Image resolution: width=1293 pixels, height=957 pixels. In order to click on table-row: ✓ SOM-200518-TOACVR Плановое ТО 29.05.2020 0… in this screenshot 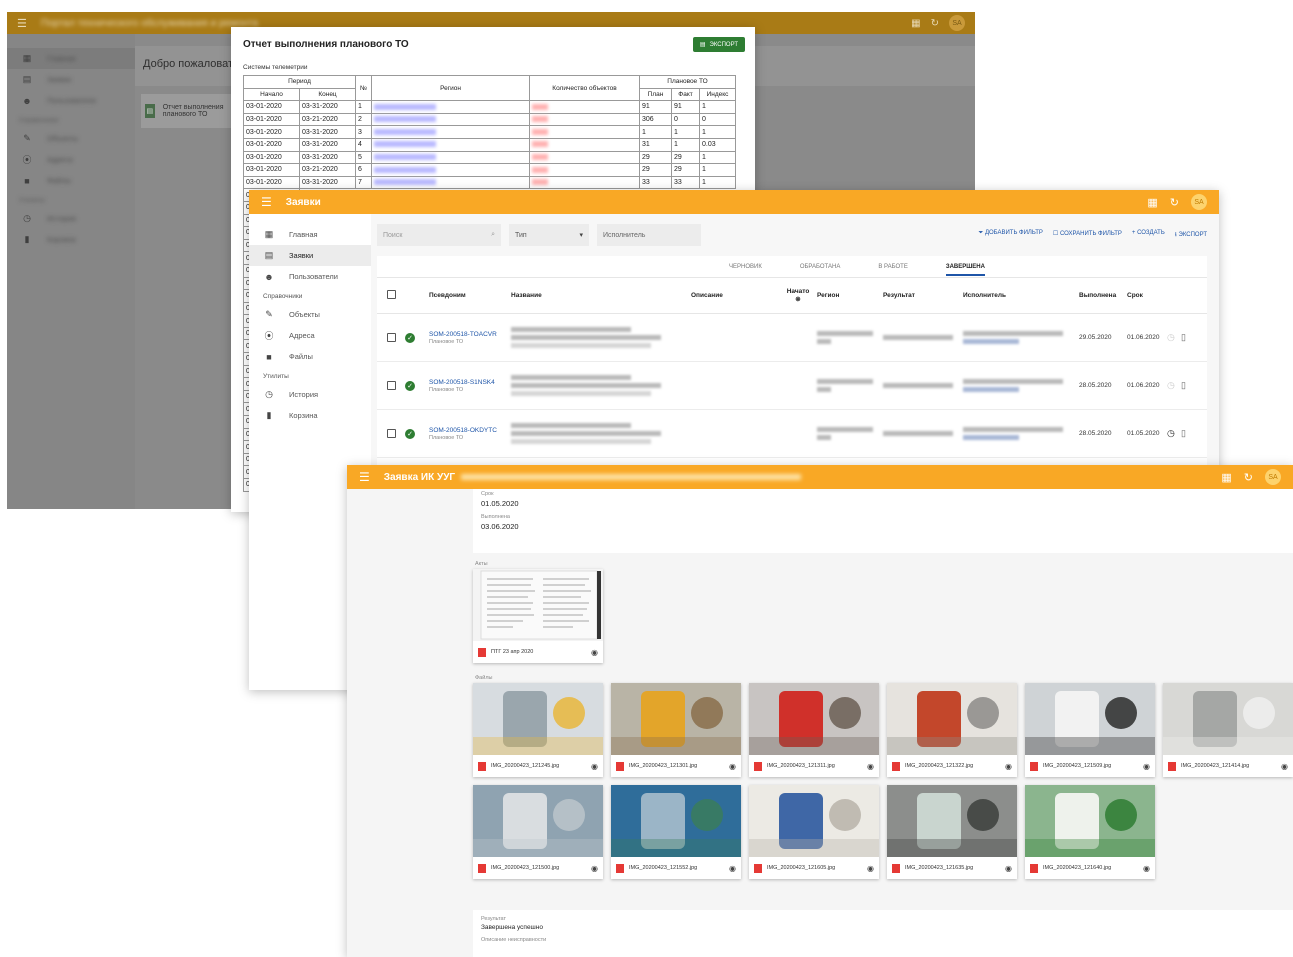, I will do `click(792, 338)`.